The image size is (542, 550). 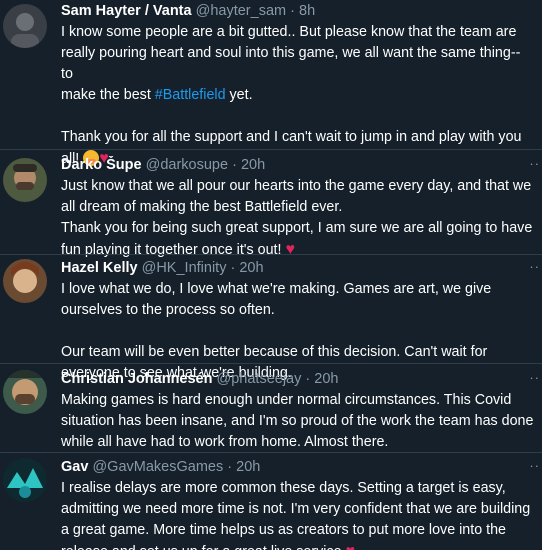 I want to click on display-name: Hazel Kelly, so click(x=99, y=268).